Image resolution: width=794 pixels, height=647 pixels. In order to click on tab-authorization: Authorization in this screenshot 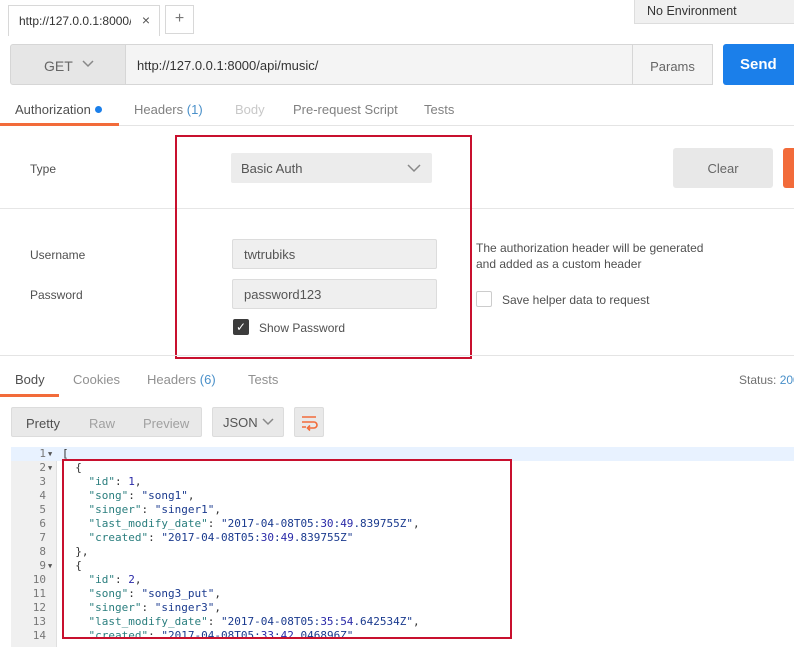, I will do `click(58, 109)`.